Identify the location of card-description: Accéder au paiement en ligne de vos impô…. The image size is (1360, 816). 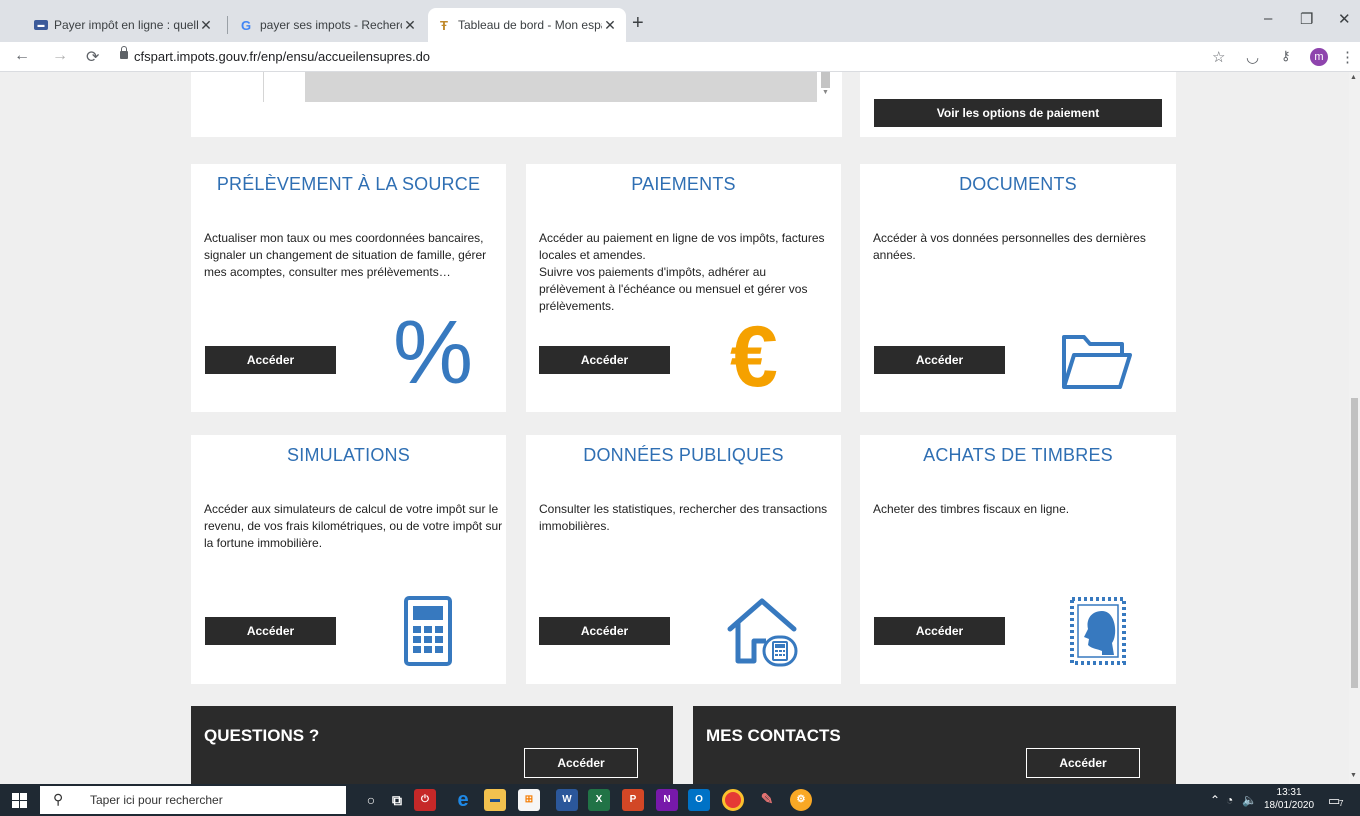
(682, 272).